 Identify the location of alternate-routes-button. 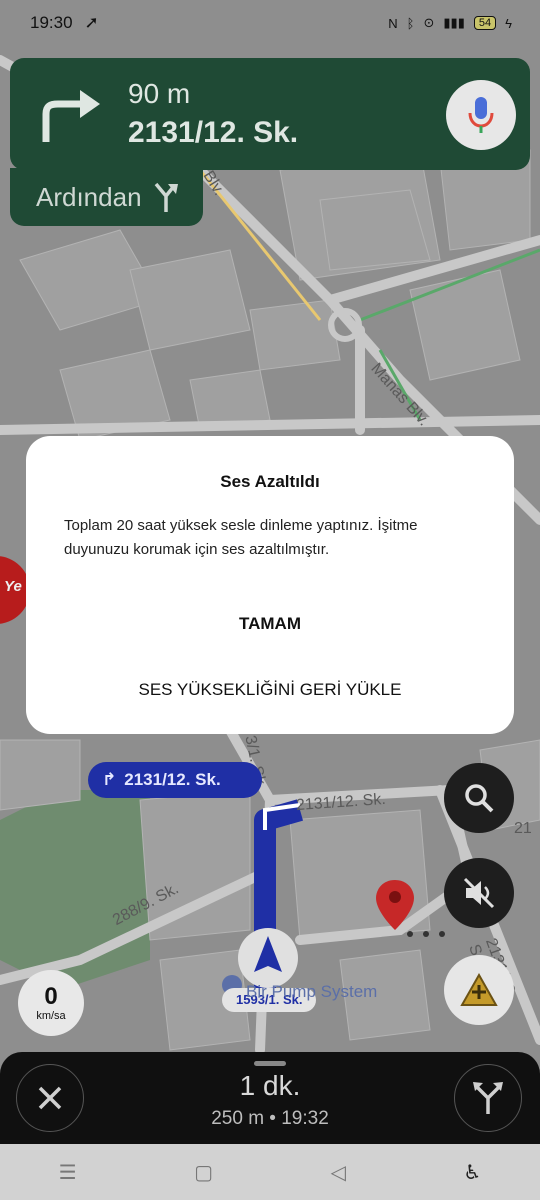
(488, 1098).